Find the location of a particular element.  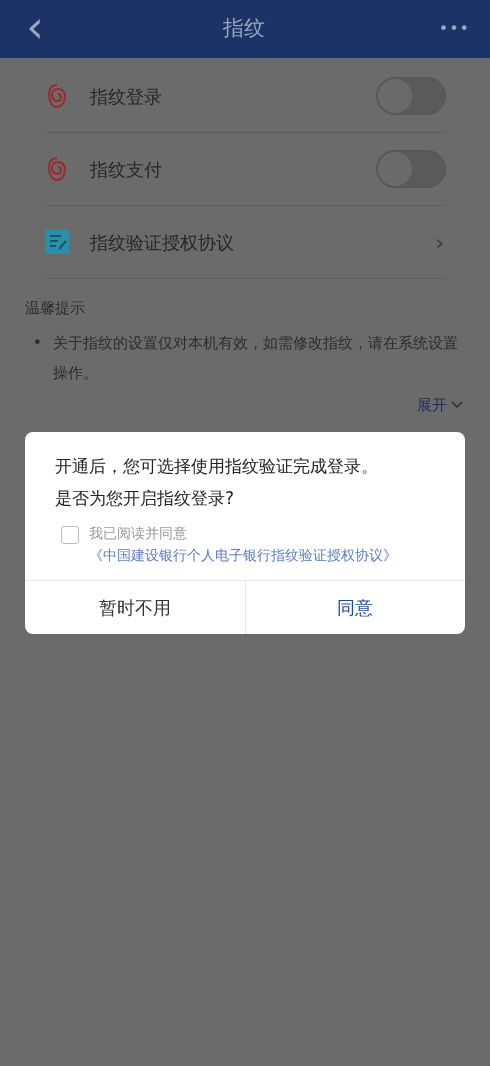

row-label: 指纹验证授权协议 is located at coordinates (162, 242).